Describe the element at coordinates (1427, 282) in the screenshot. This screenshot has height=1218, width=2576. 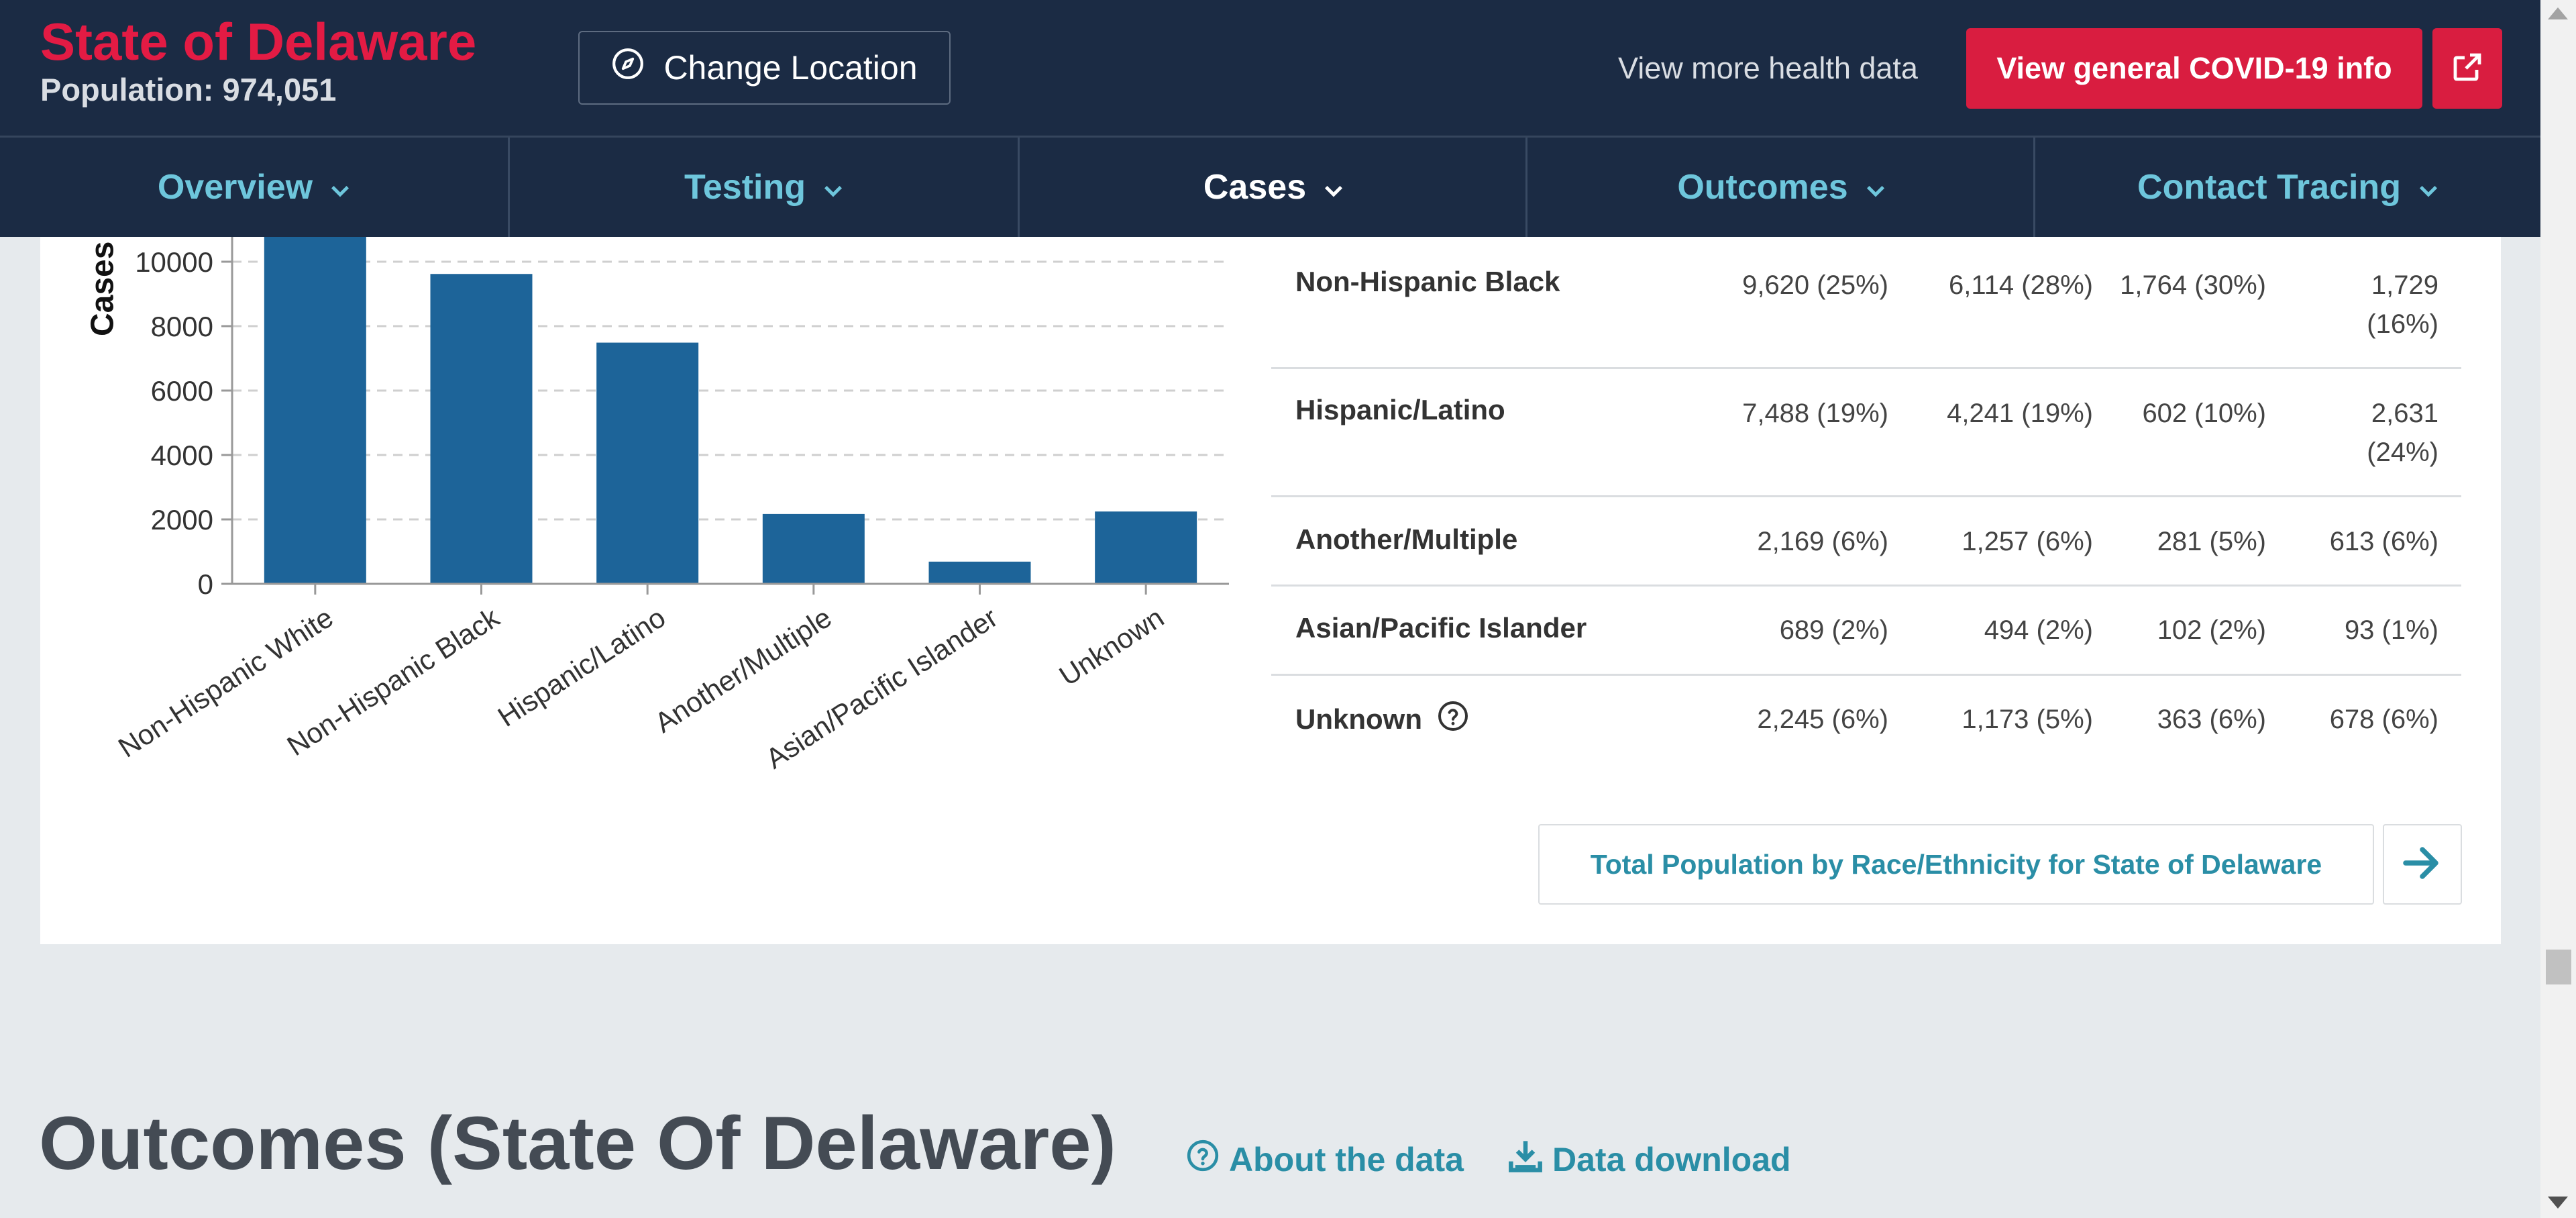
I see `table-row-label: Non-Hispanic Black` at that location.